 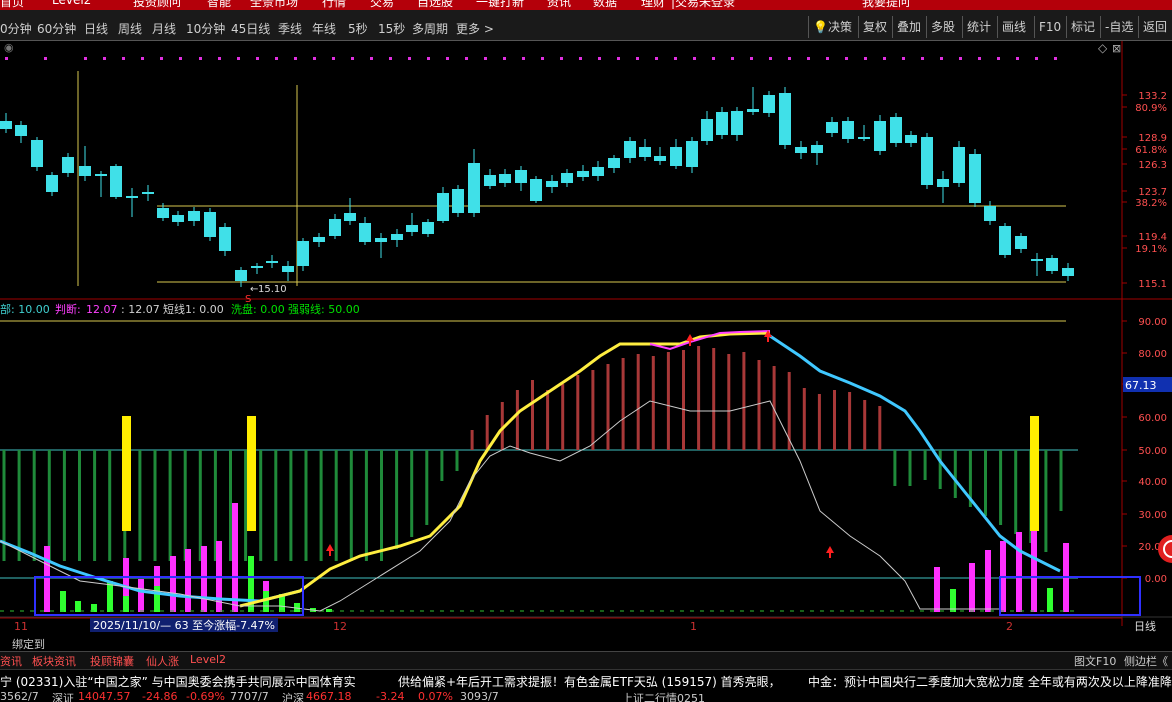 What do you see at coordinates (54, 661) in the screenshot?
I see `bottom-tab: 板块资讯` at bounding box center [54, 661].